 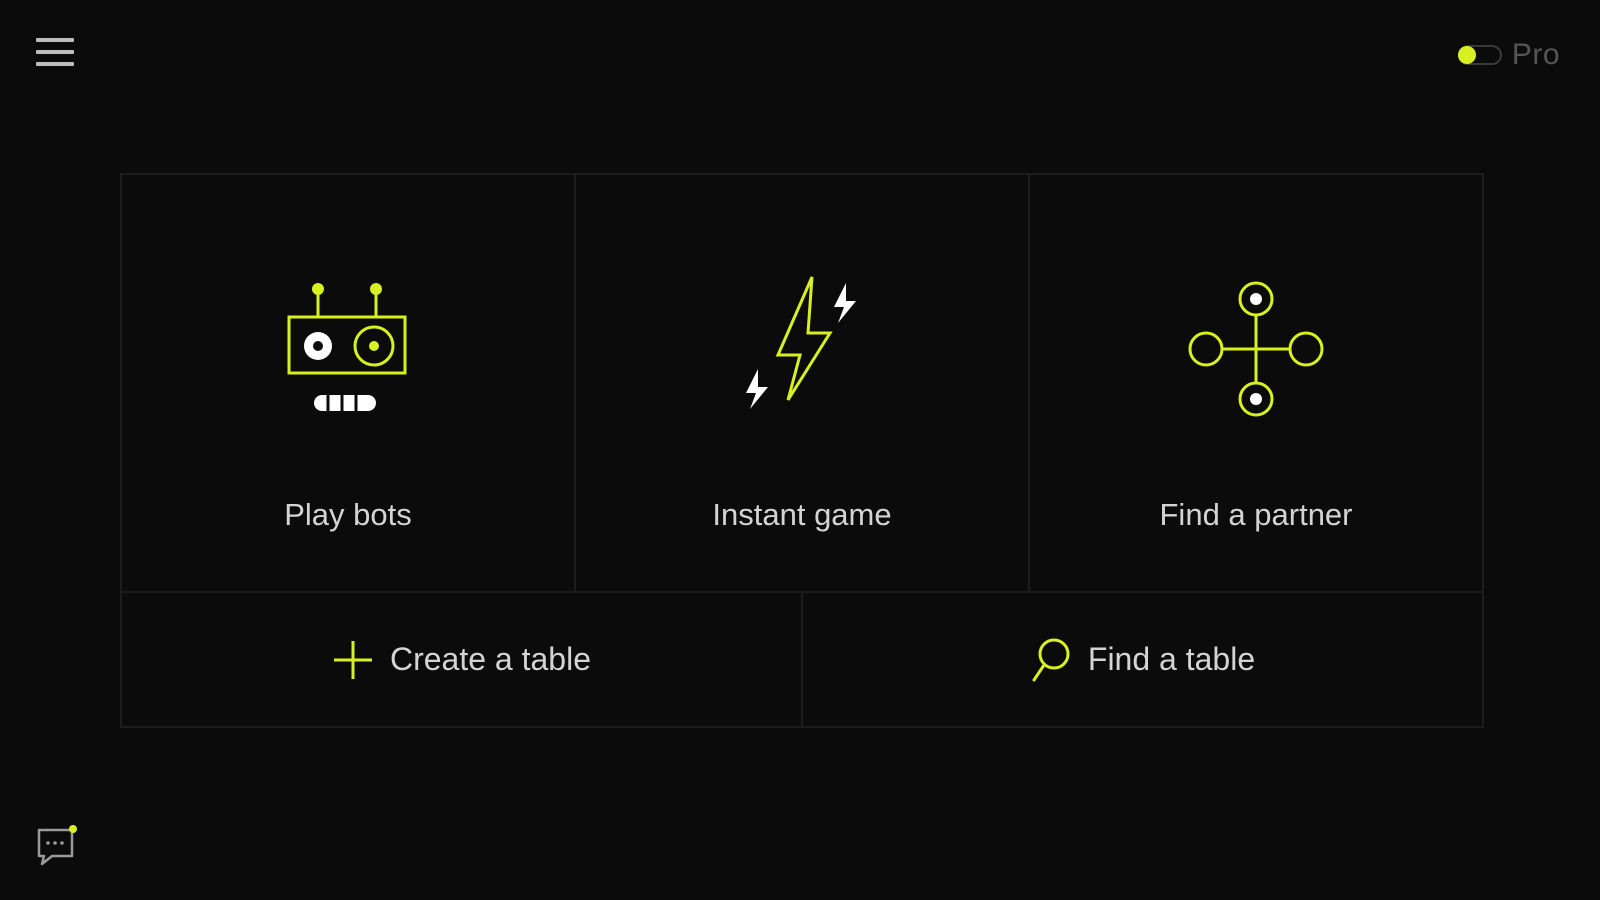 What do you see at coordinates (347, 347) in the screenshot?
I see `robot-icon` at bounding box center [347, 347].